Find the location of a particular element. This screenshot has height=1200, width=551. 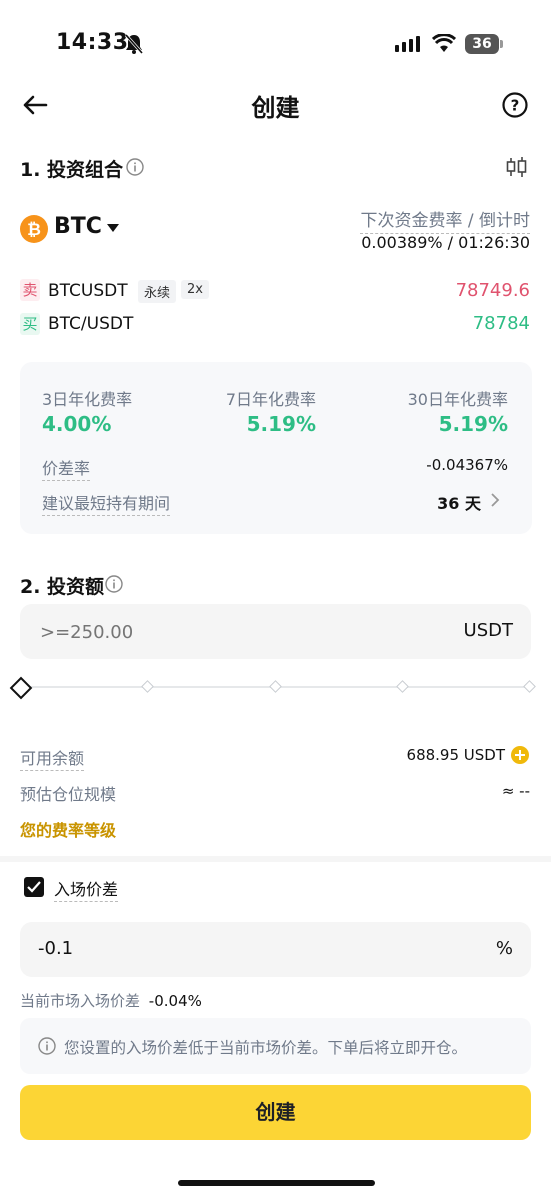

asset-selector: BTC is located at coordinates (78, 226).